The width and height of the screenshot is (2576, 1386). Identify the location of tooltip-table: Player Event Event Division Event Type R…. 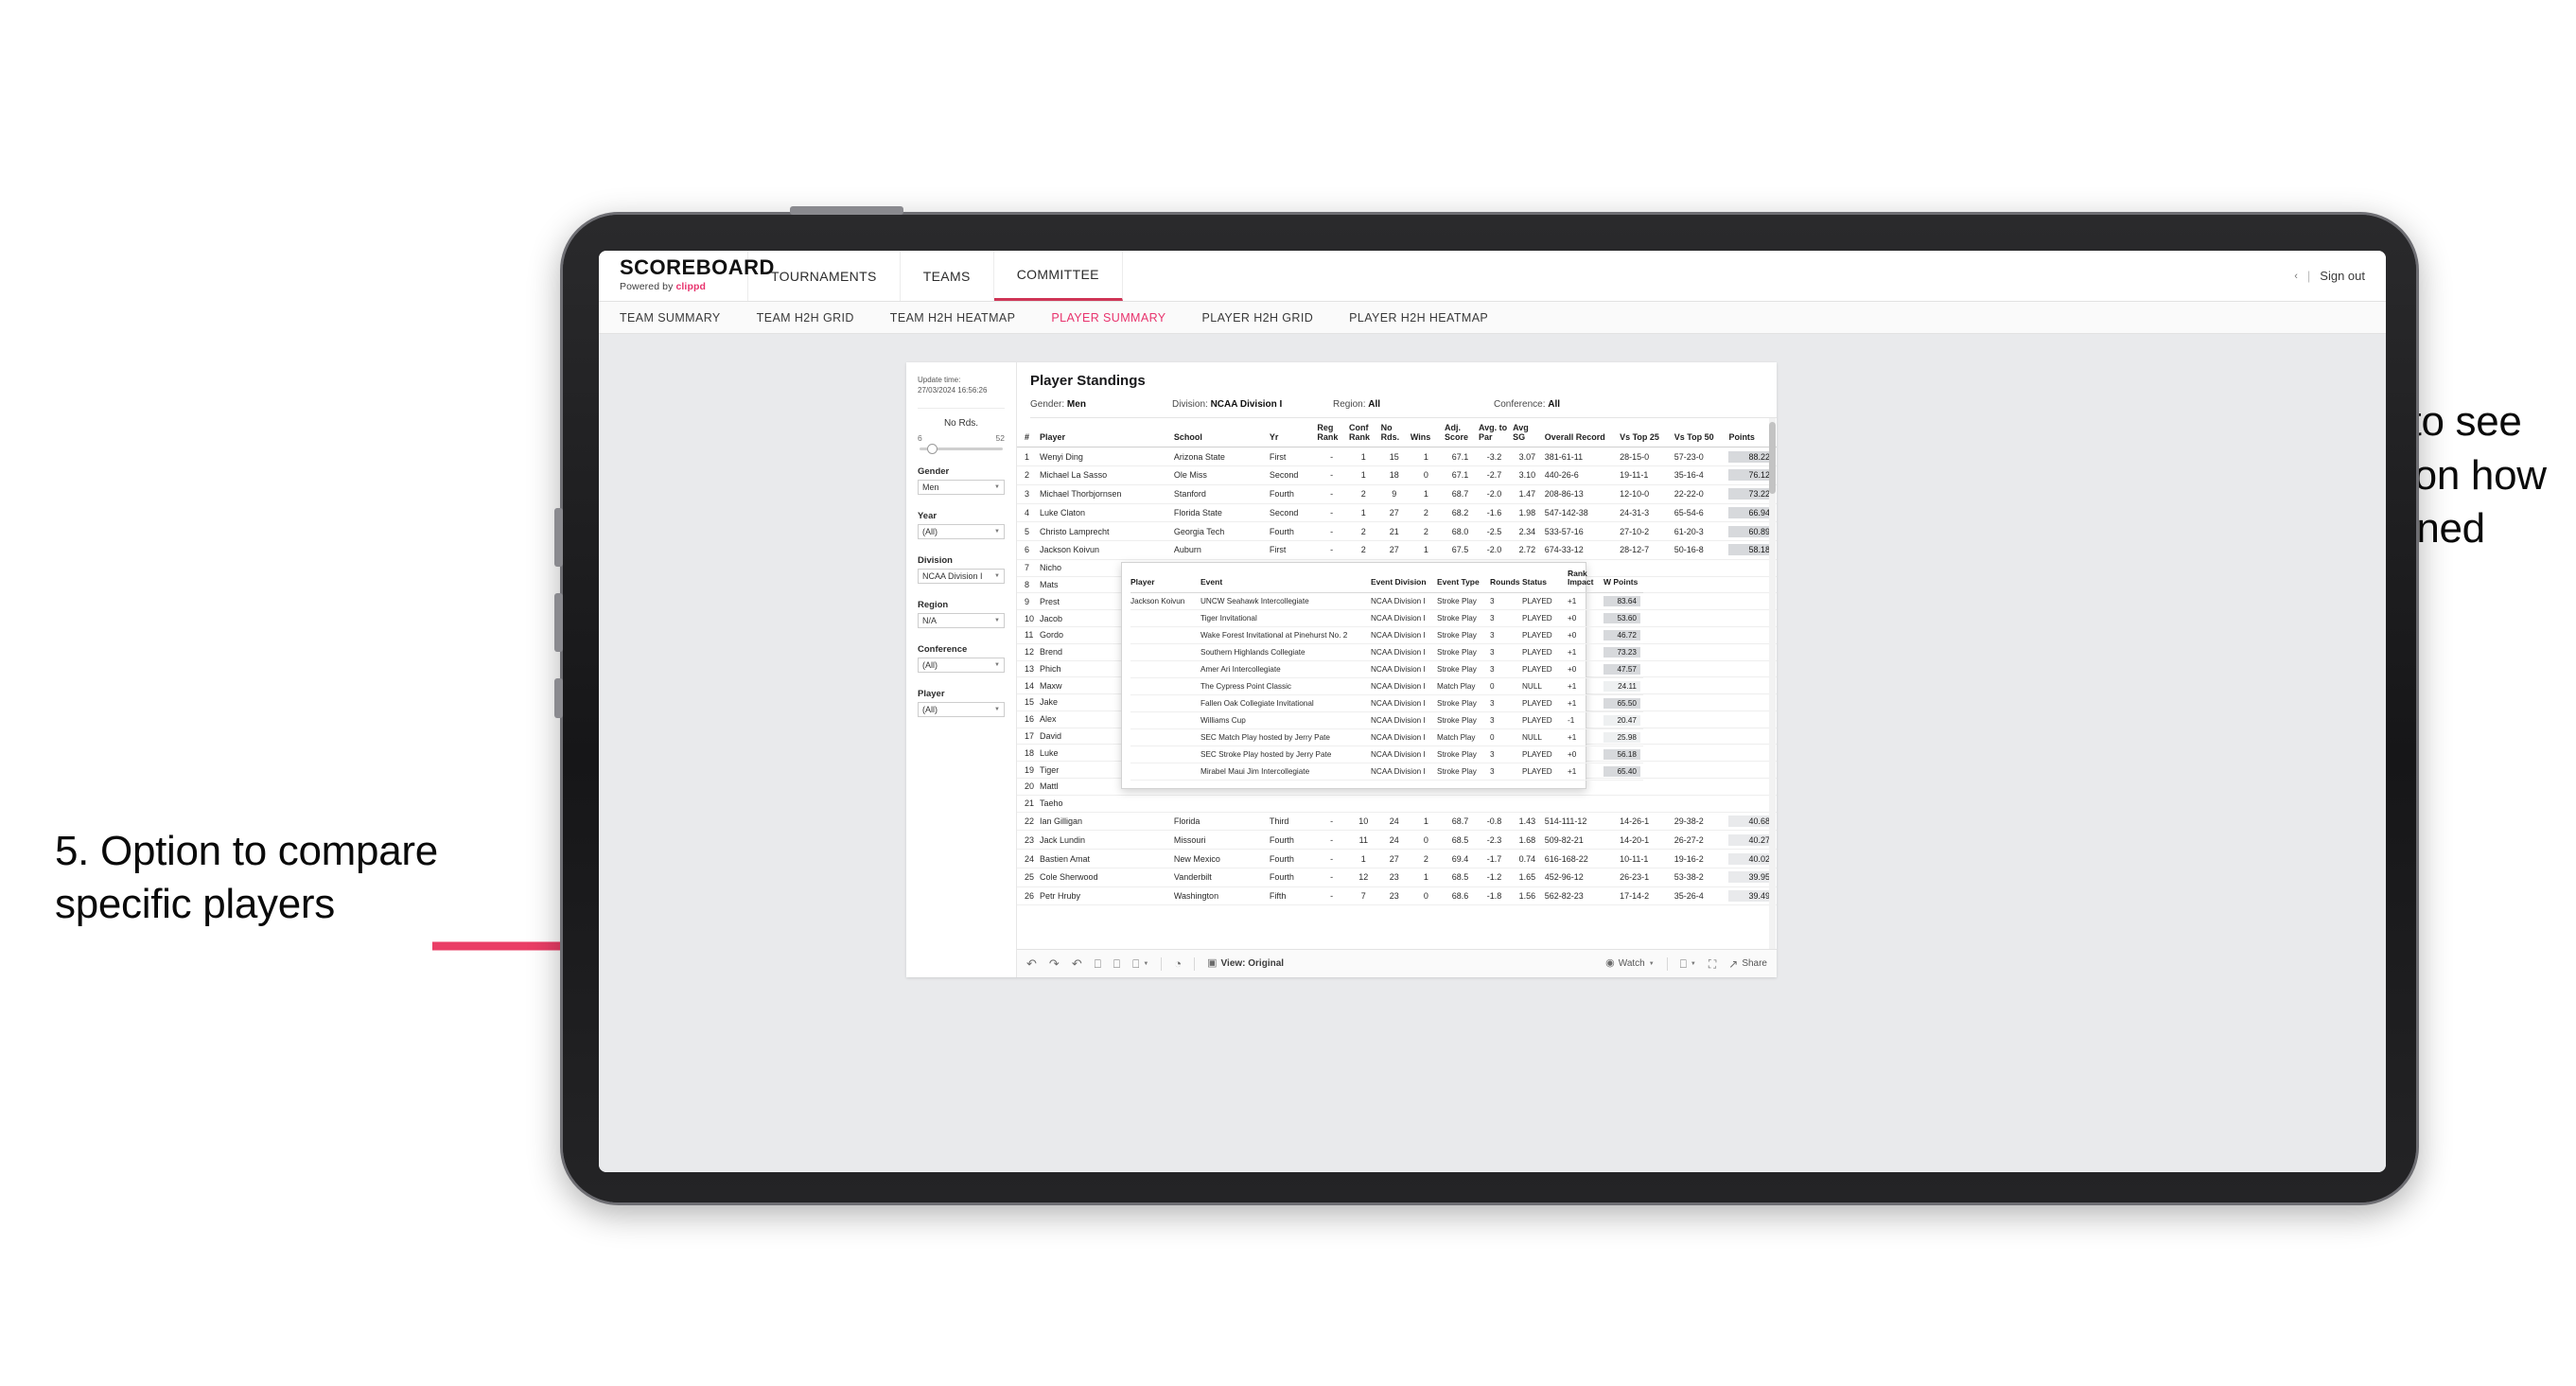
(1386, 675).